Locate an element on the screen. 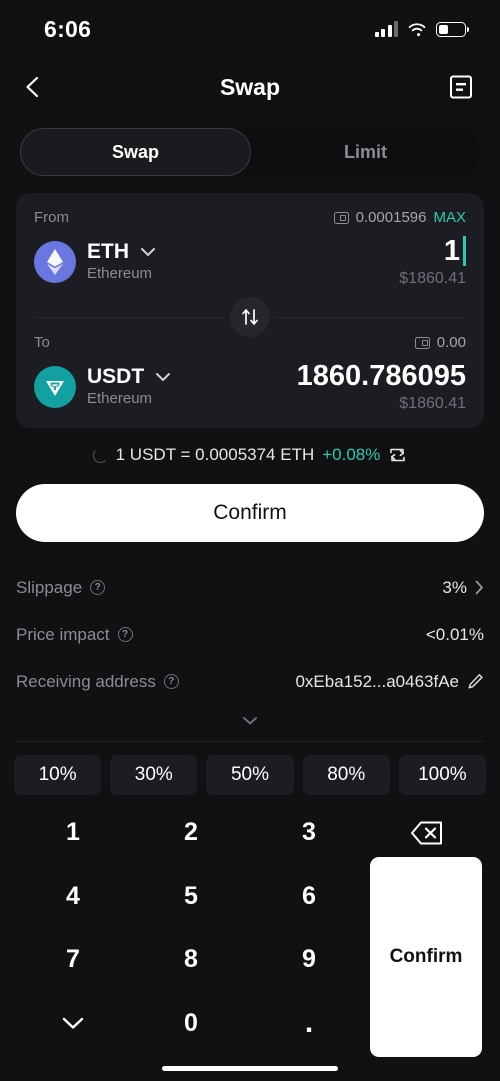  key-9-label: 9 is located at coordinates (309, 959).